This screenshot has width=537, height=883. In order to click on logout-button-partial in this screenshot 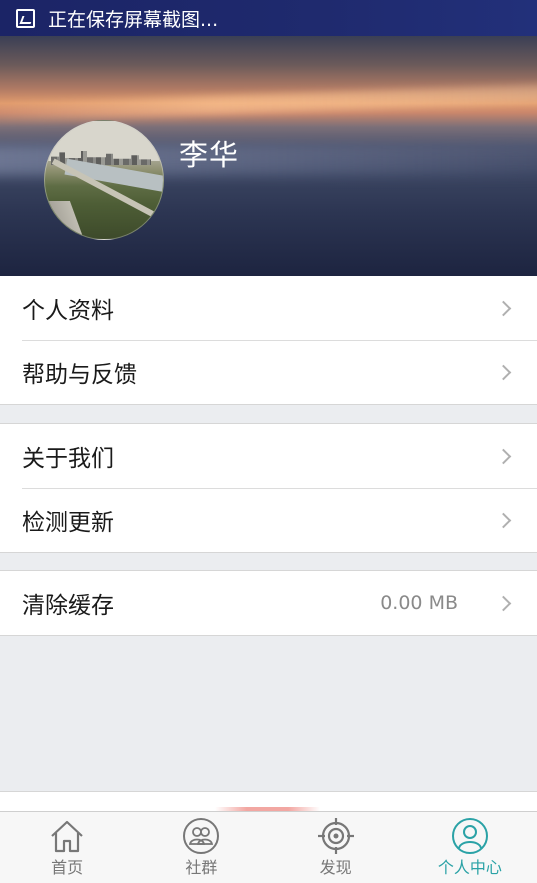, I will do `click(268, 801)`.